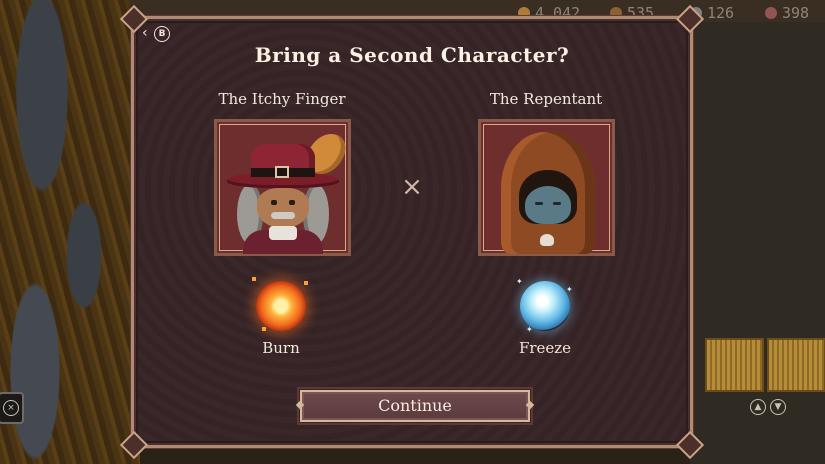  Describe the element at coordinates (283, 215) in the screenshot. I see `mustache` at that location.